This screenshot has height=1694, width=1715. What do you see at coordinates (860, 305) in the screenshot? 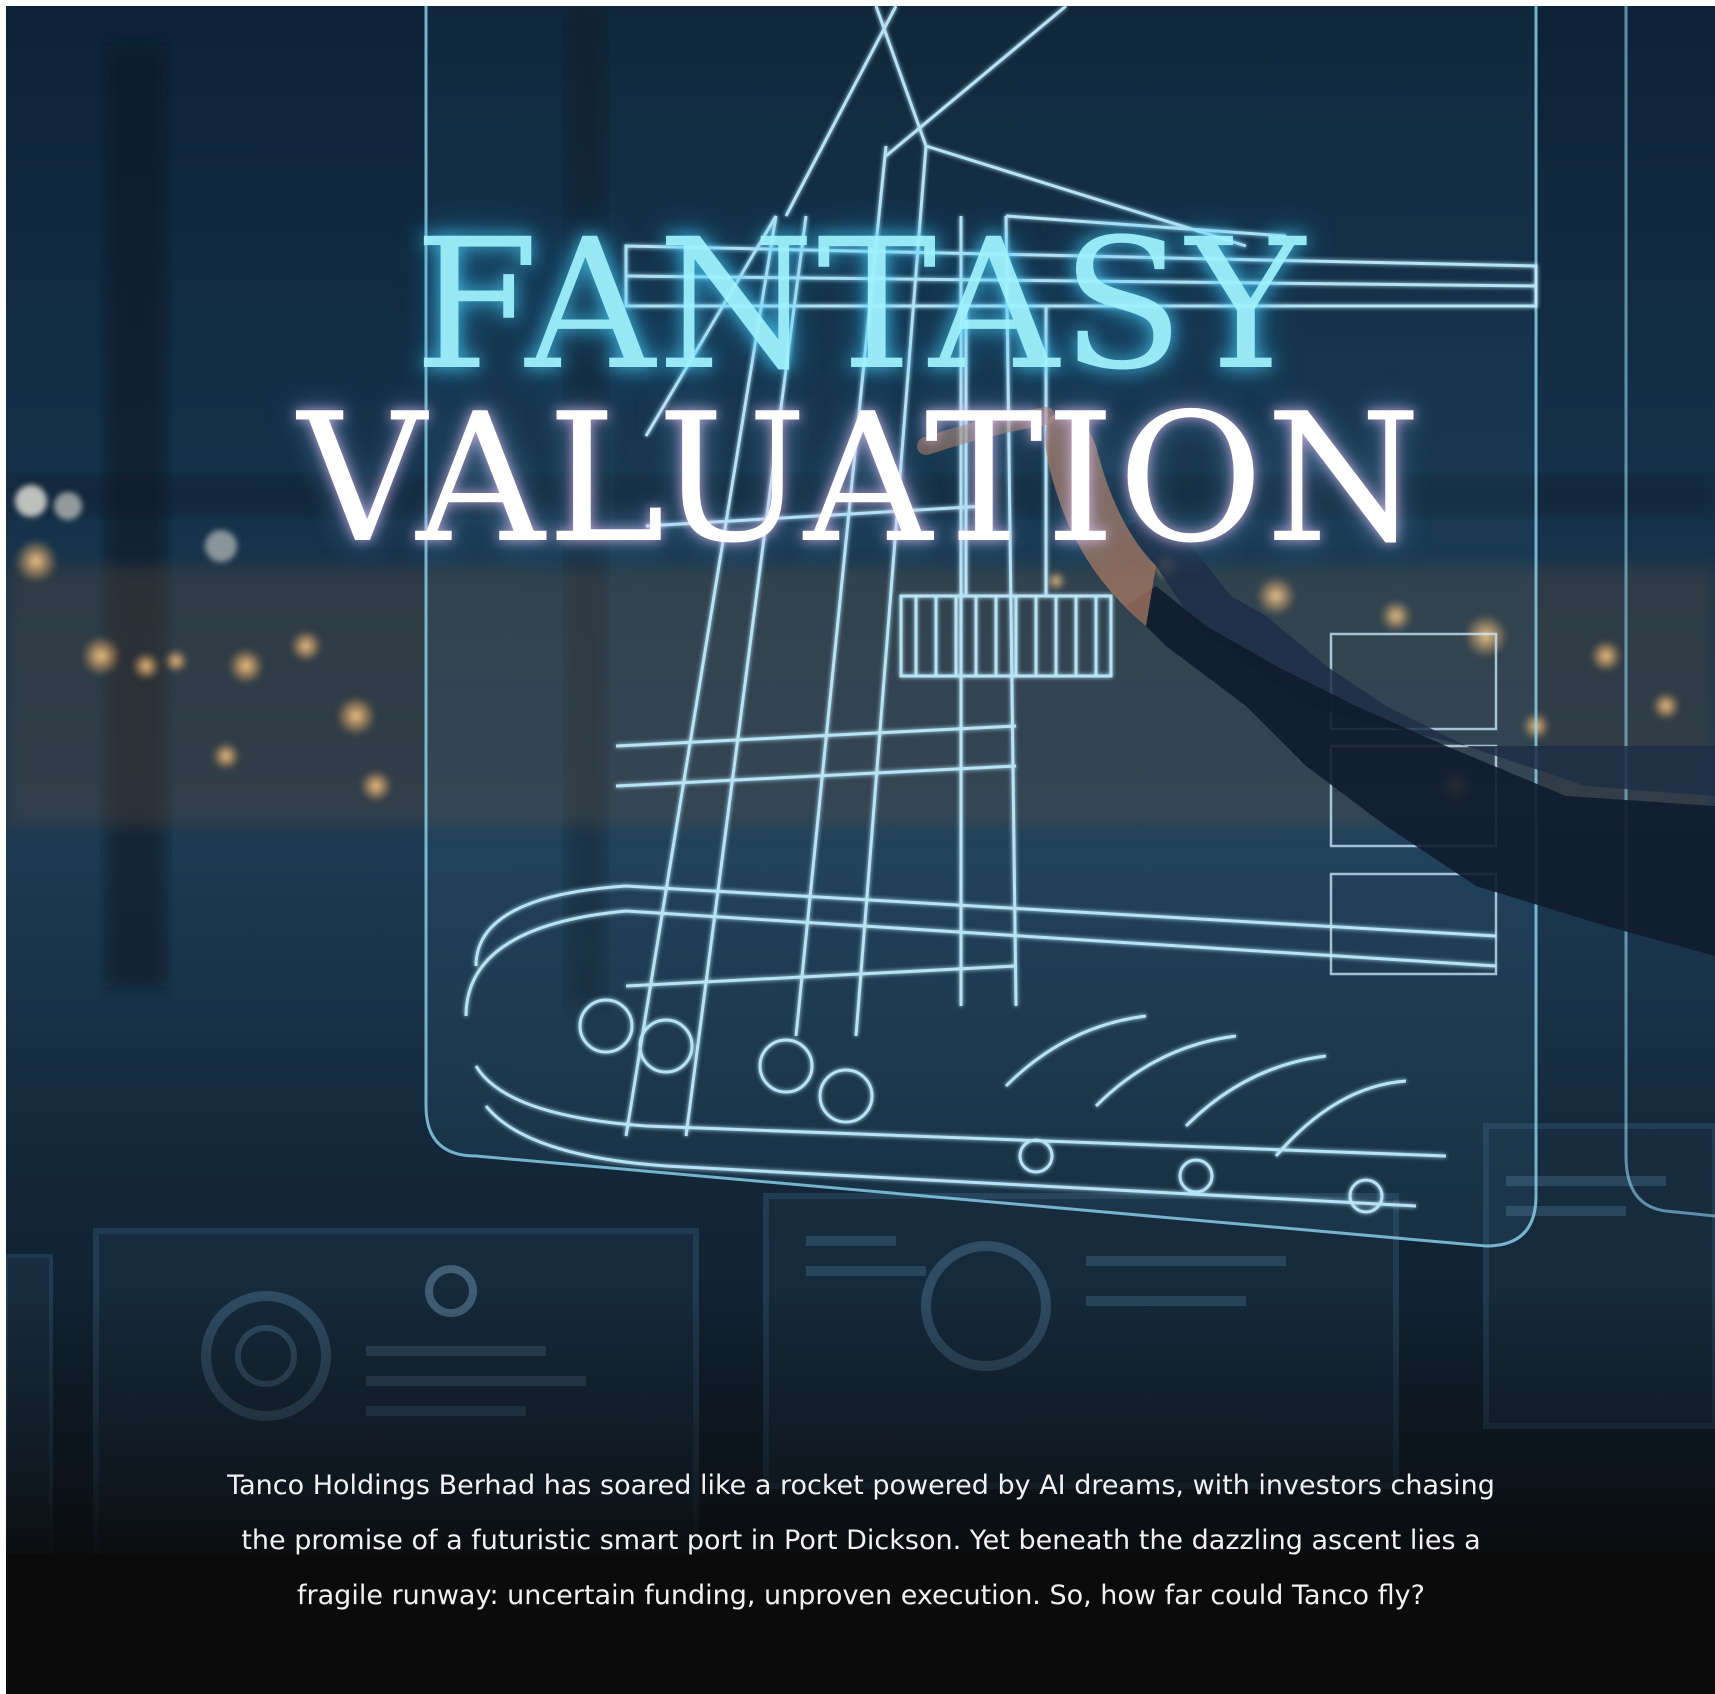
I see `title-line-fantasy: FANTASY` at bounding box center [860, 305].